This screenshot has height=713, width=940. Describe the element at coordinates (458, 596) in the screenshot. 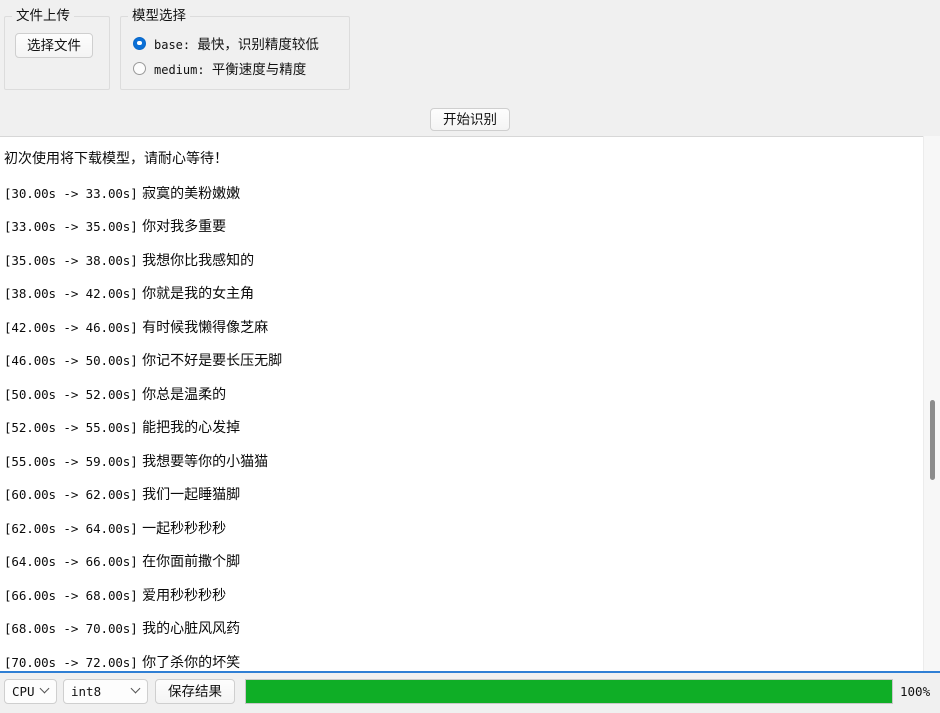

I see `transcript-line: [66.00s -> 68.00s] 爱用秒秒秒秒` at that location.